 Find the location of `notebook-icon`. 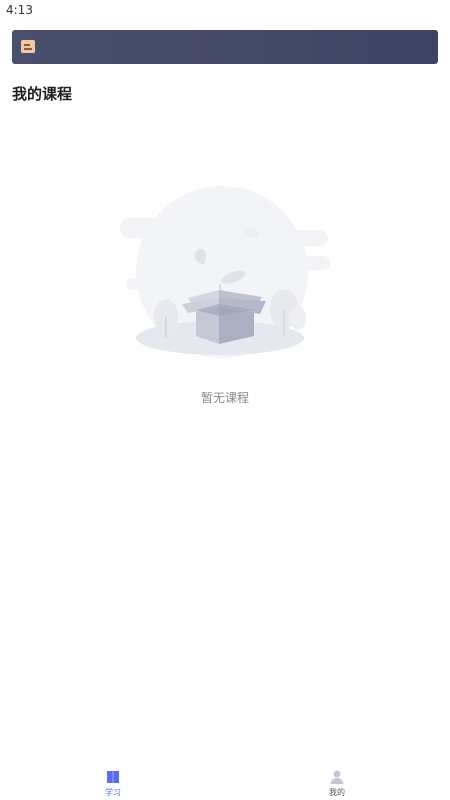

notebook-icon is located at coordinates (28, 46).